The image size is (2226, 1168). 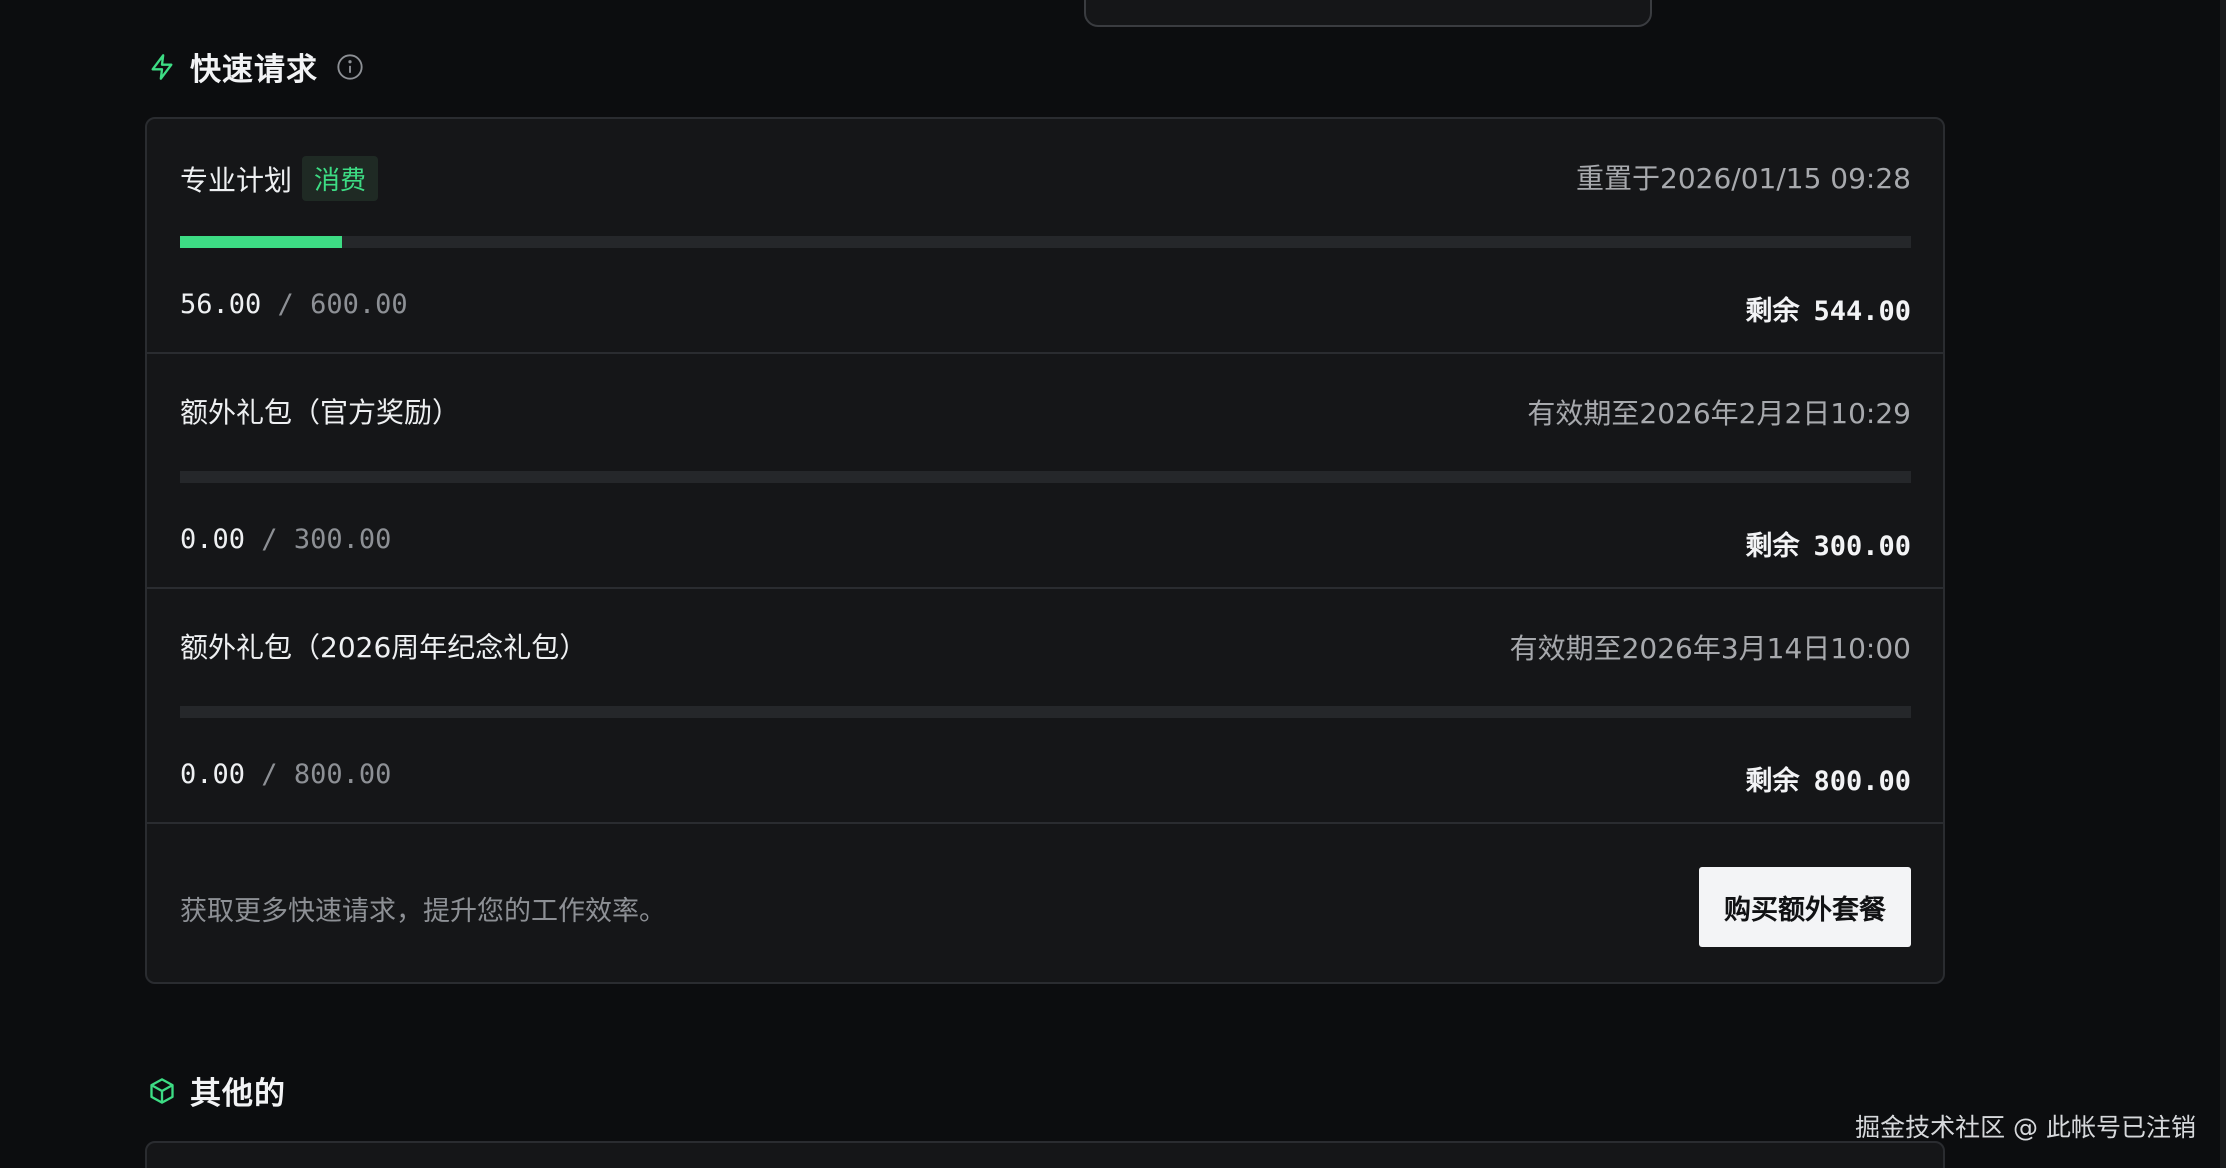 What do you see at coordinates (1368, 13) in the screenshot?
I see `top-bar-remnant` at bounding box center [1368, 13].